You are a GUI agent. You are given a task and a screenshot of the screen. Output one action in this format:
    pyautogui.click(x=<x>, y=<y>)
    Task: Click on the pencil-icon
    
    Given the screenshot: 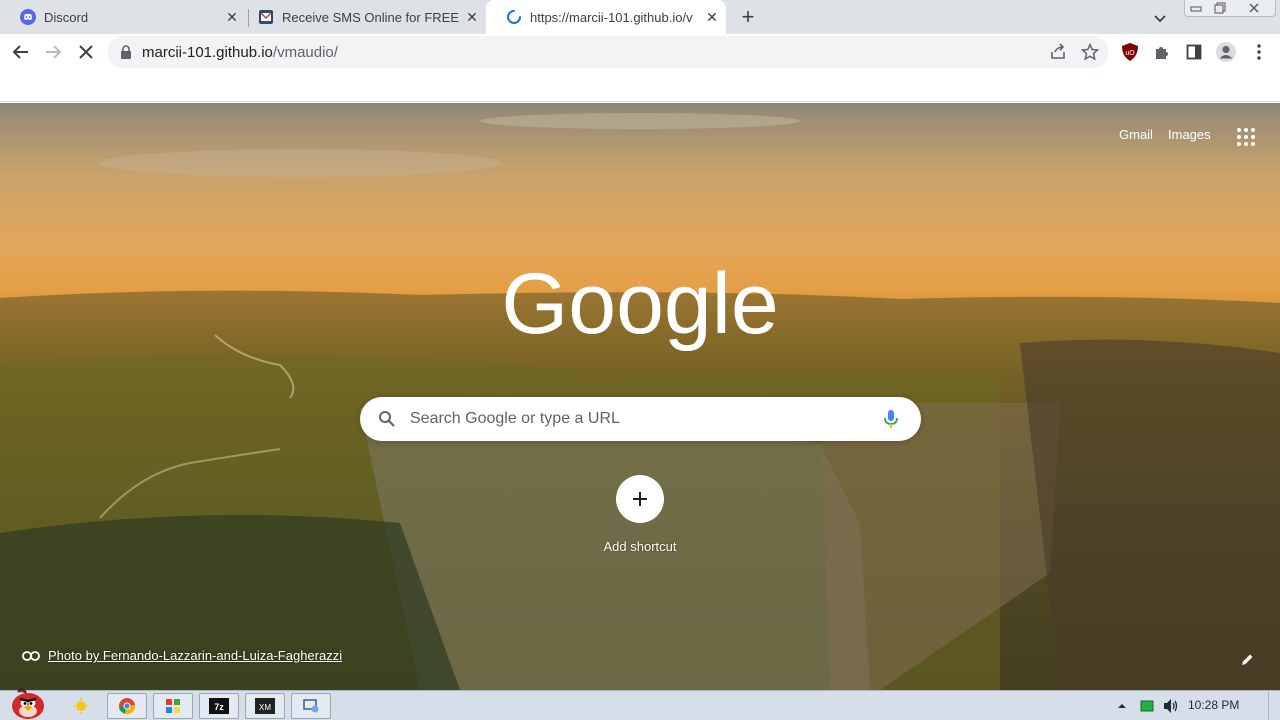 What is the action you would take?
    pyautogui.click(x=1247, y=659)
    